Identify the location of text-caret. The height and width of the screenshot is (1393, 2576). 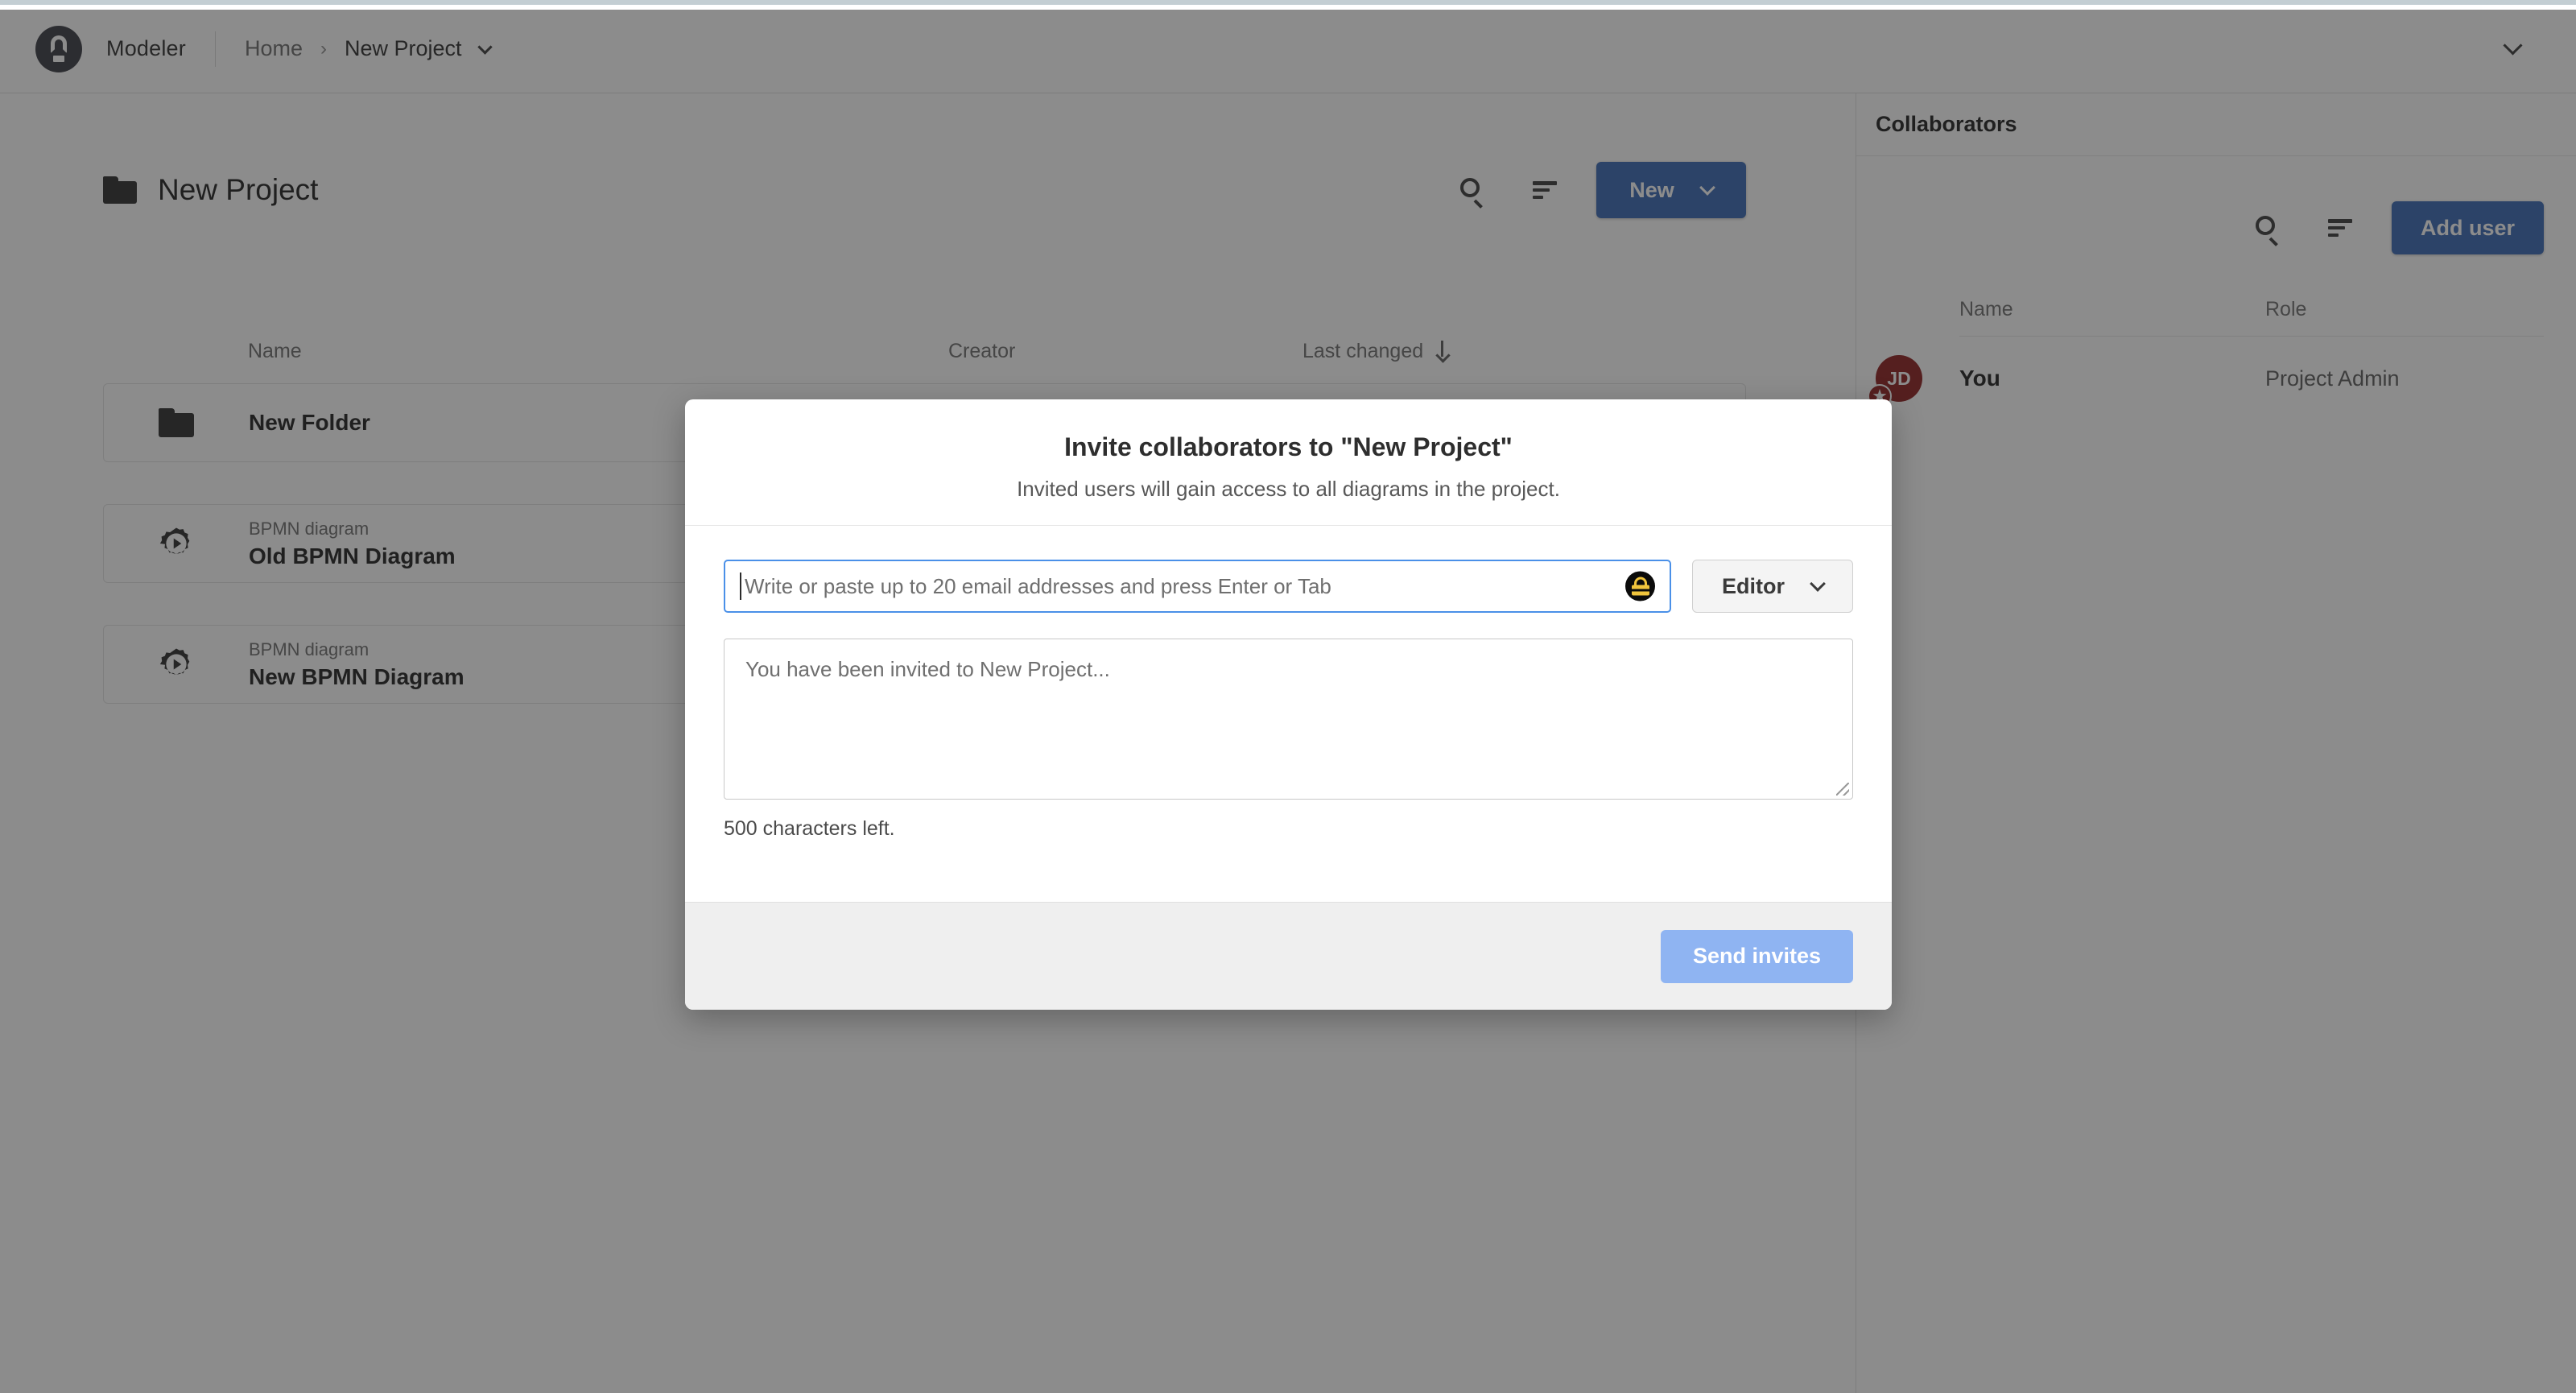
(740, 586).